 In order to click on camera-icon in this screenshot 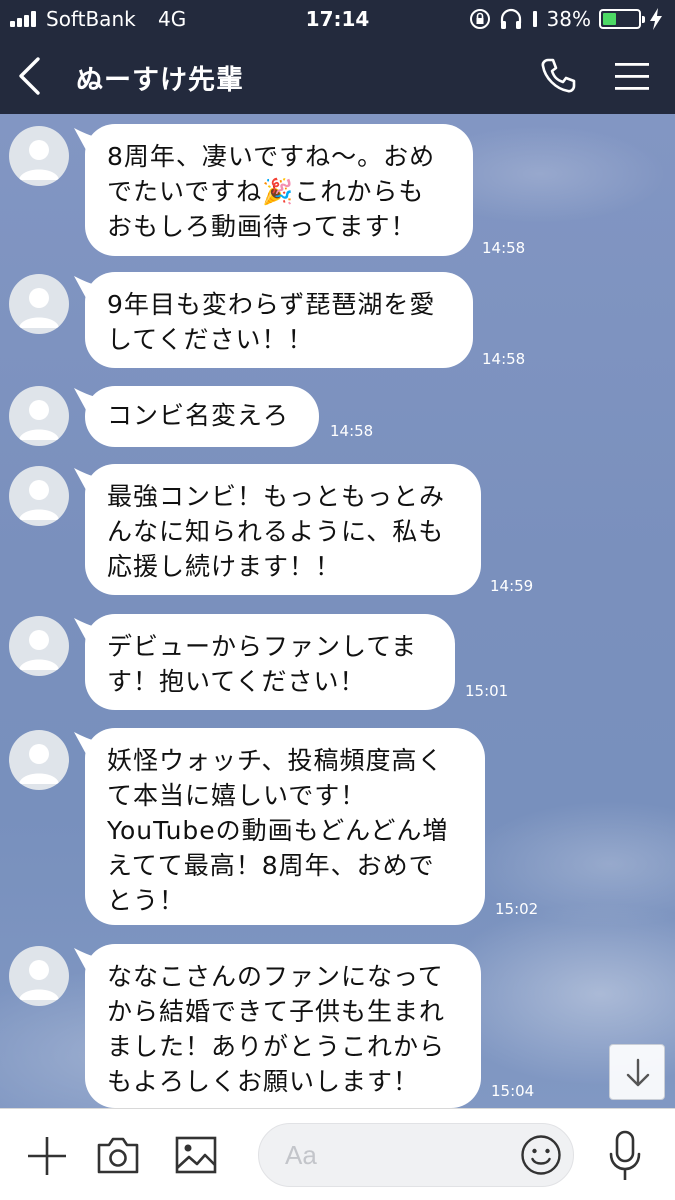, I will do `click(118, 1155)`.